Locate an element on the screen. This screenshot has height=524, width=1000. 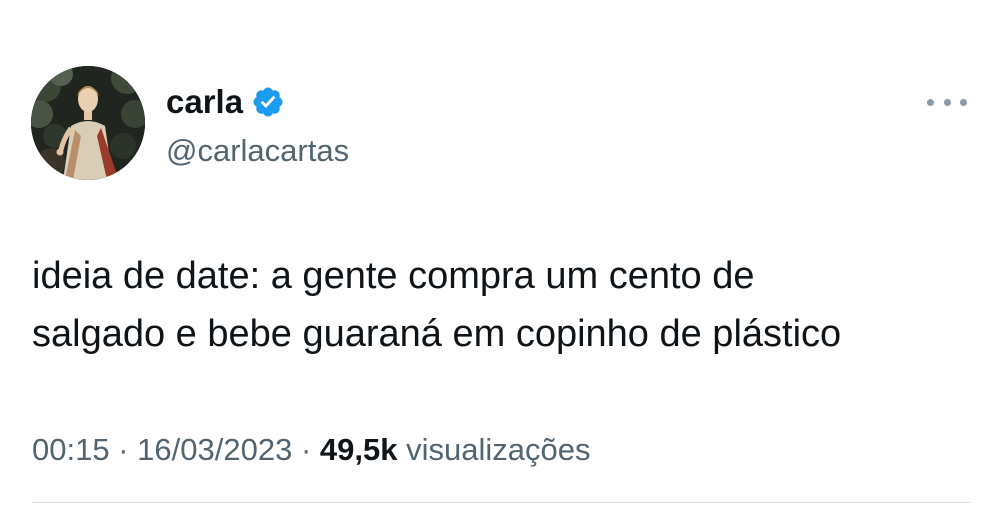
views-label: visualizações is located at coordinates (498, 449).